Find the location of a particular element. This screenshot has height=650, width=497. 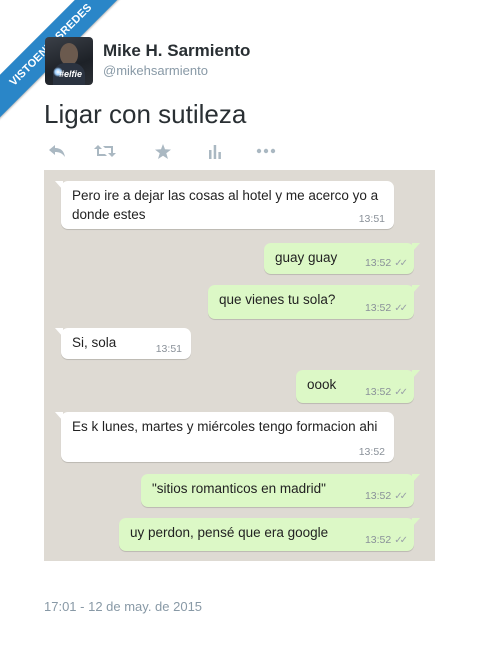

stats-icon is located at coordinates (215, 151).